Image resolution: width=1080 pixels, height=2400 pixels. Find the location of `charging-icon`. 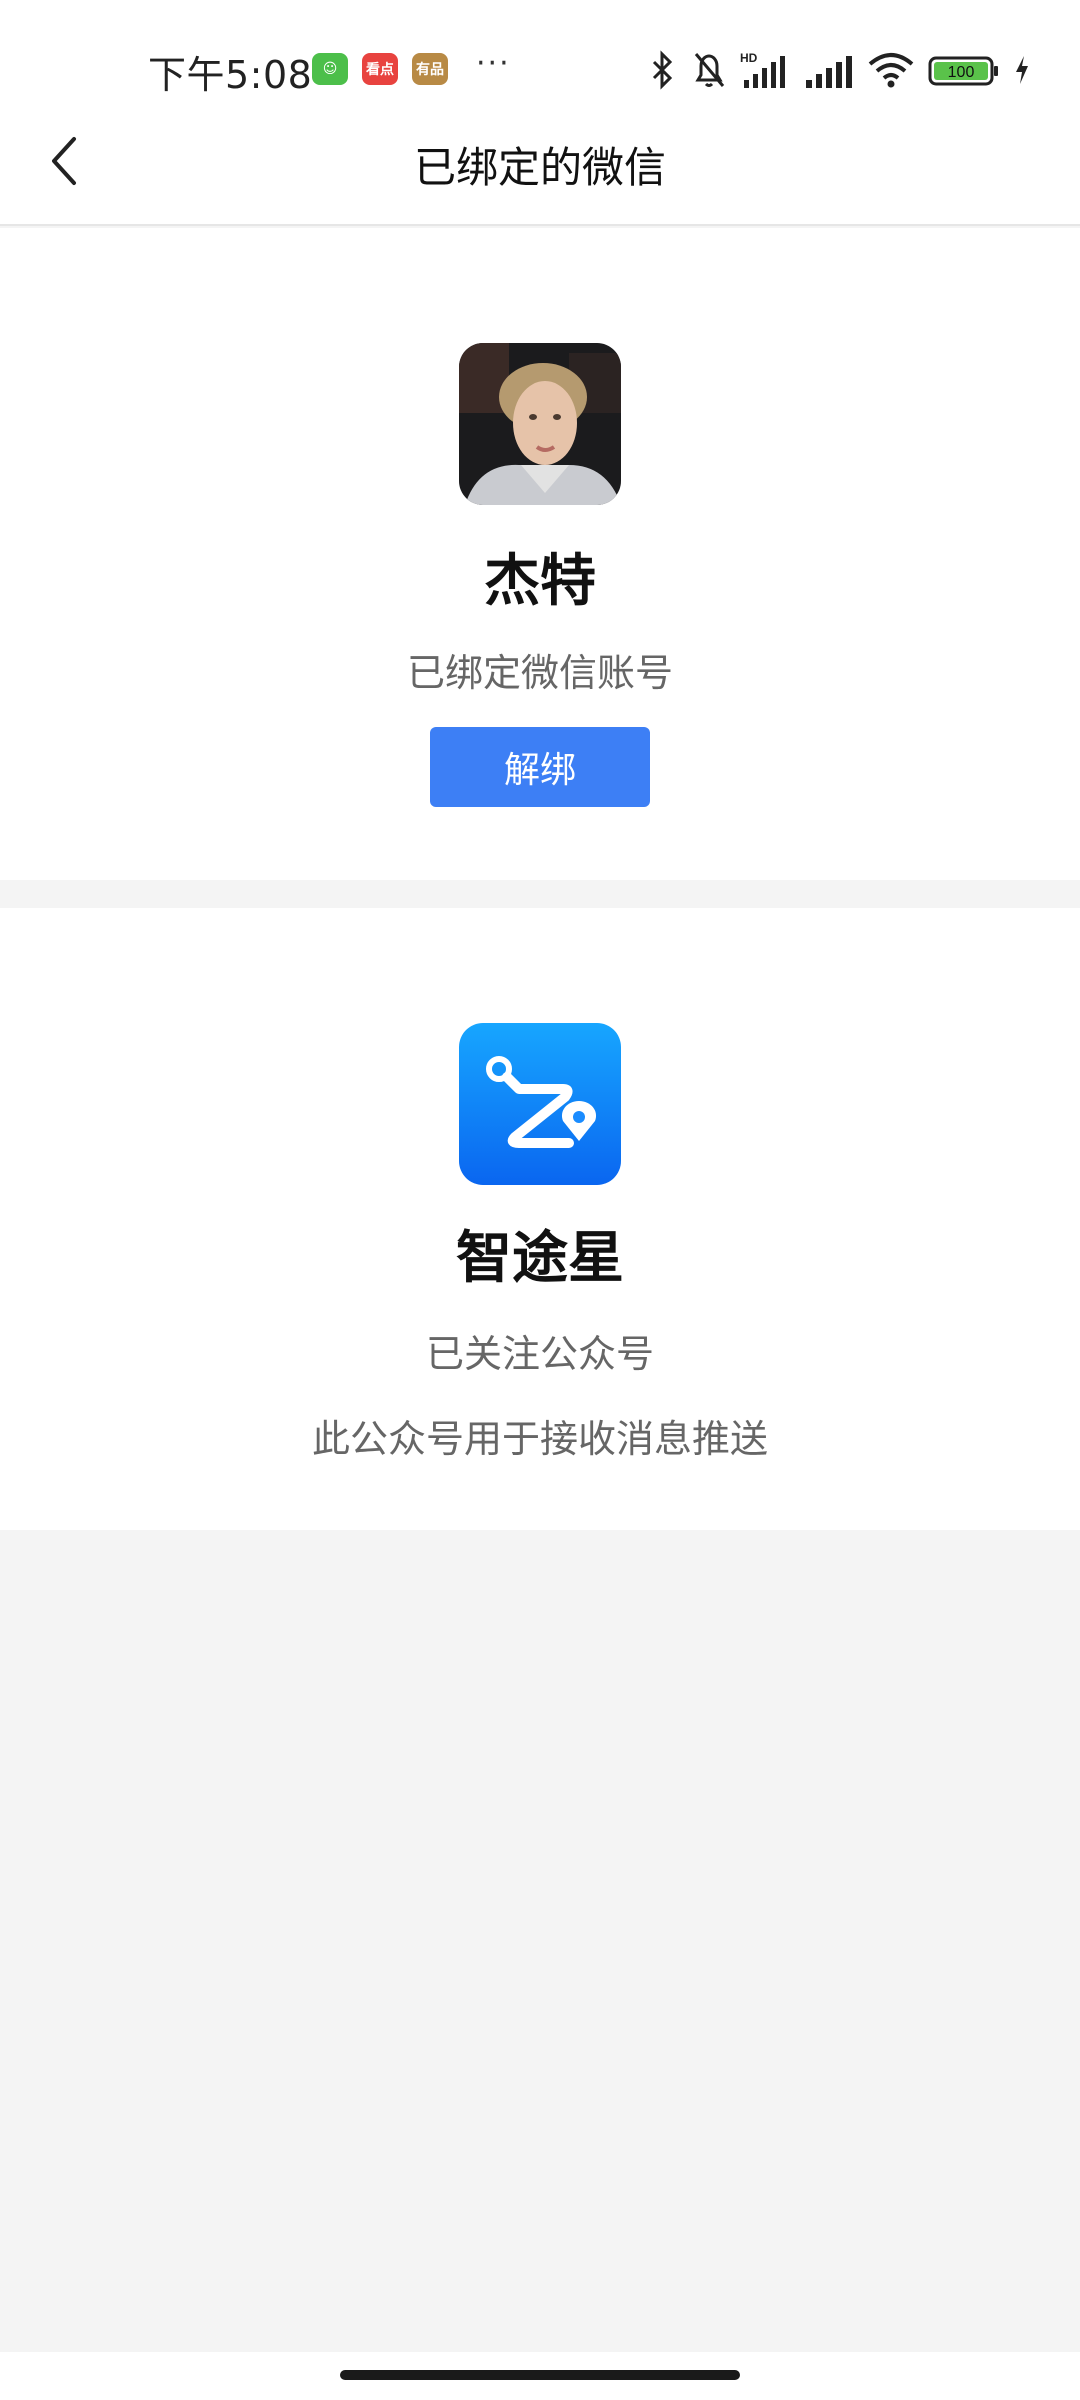

charging-icon is located at coordinates (1022, 70).